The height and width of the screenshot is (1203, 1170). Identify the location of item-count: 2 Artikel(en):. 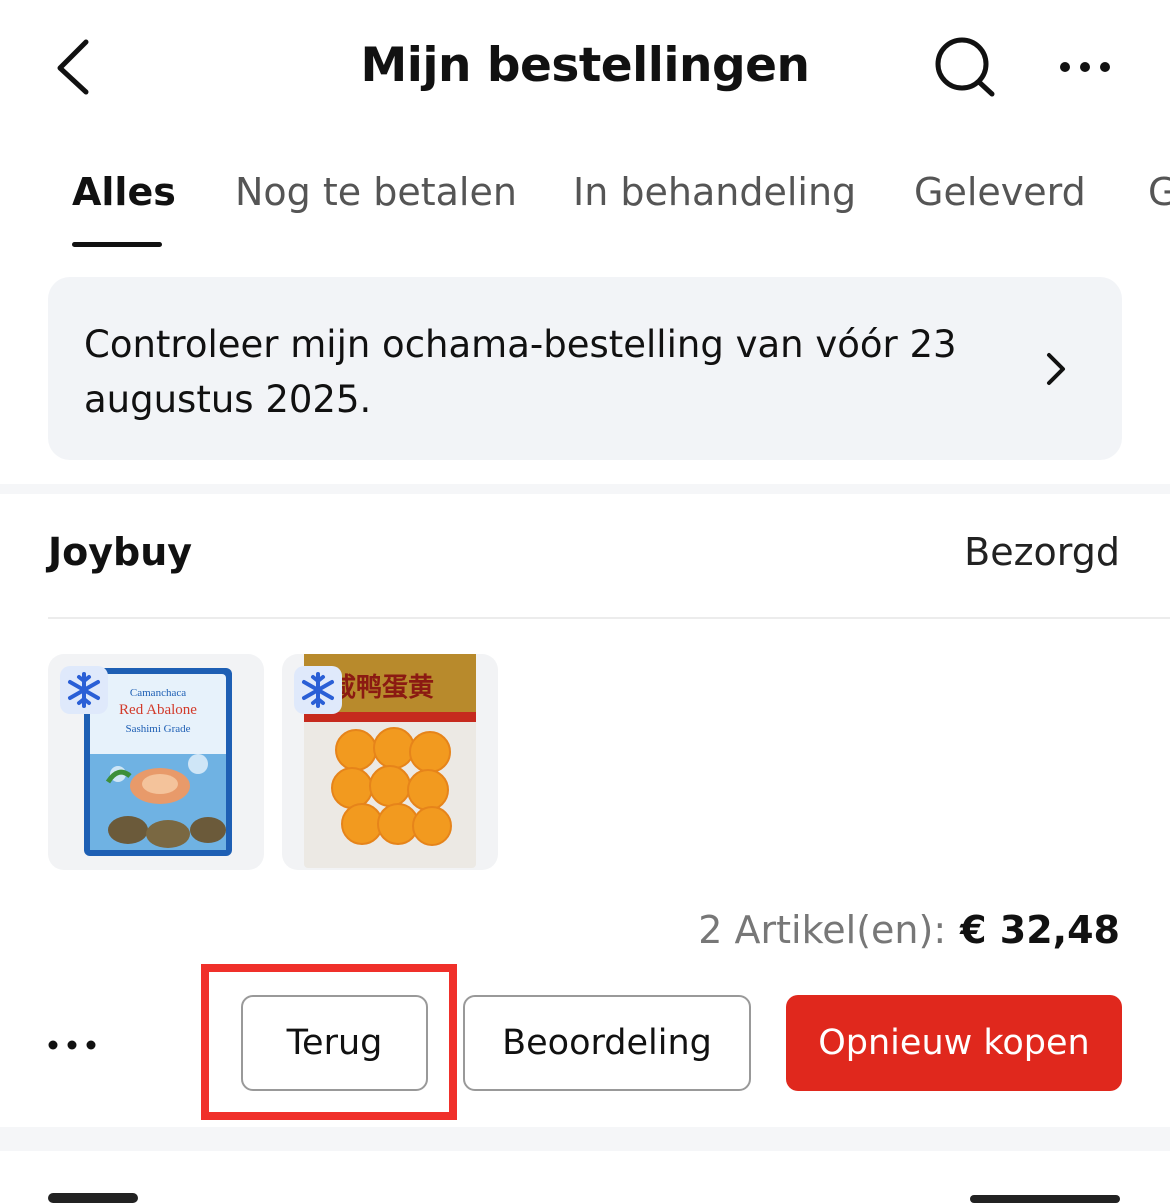
(822, 930).